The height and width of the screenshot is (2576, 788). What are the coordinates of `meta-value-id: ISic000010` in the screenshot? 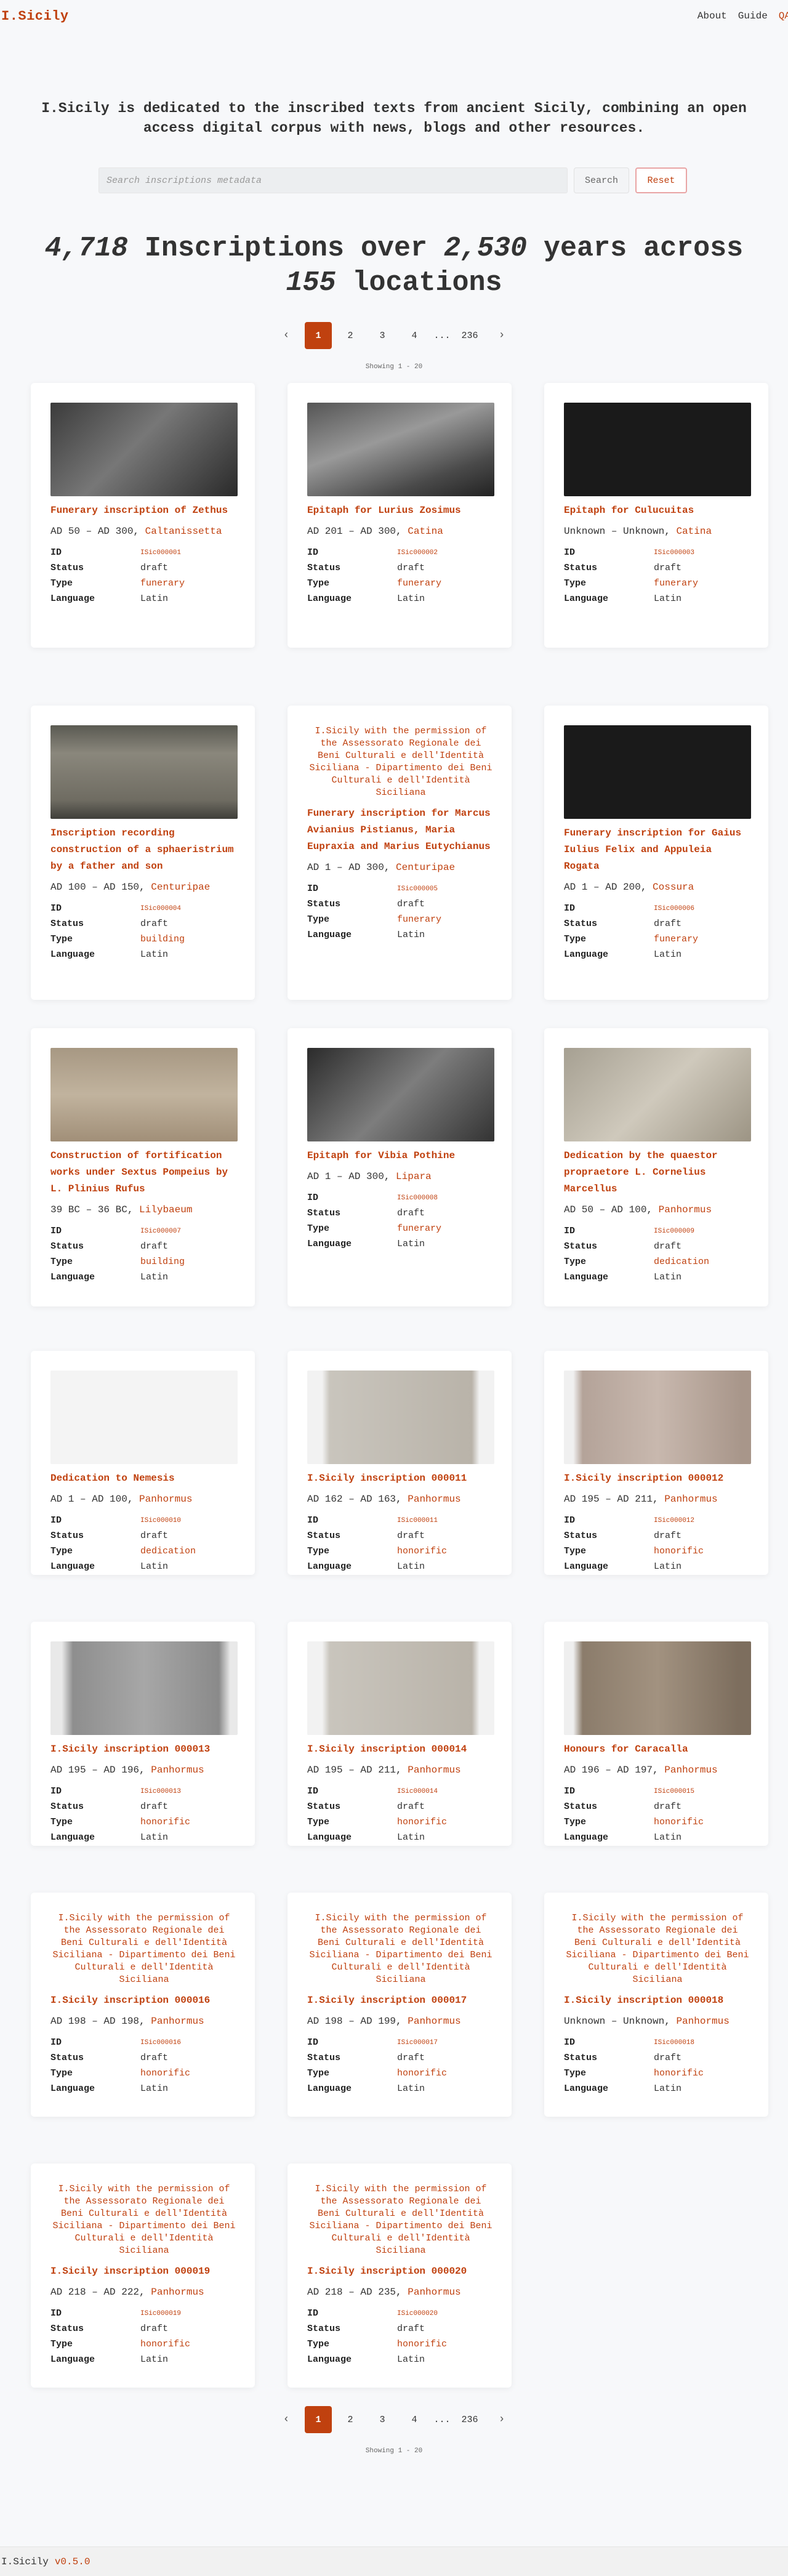 It's located at (160, 1520).